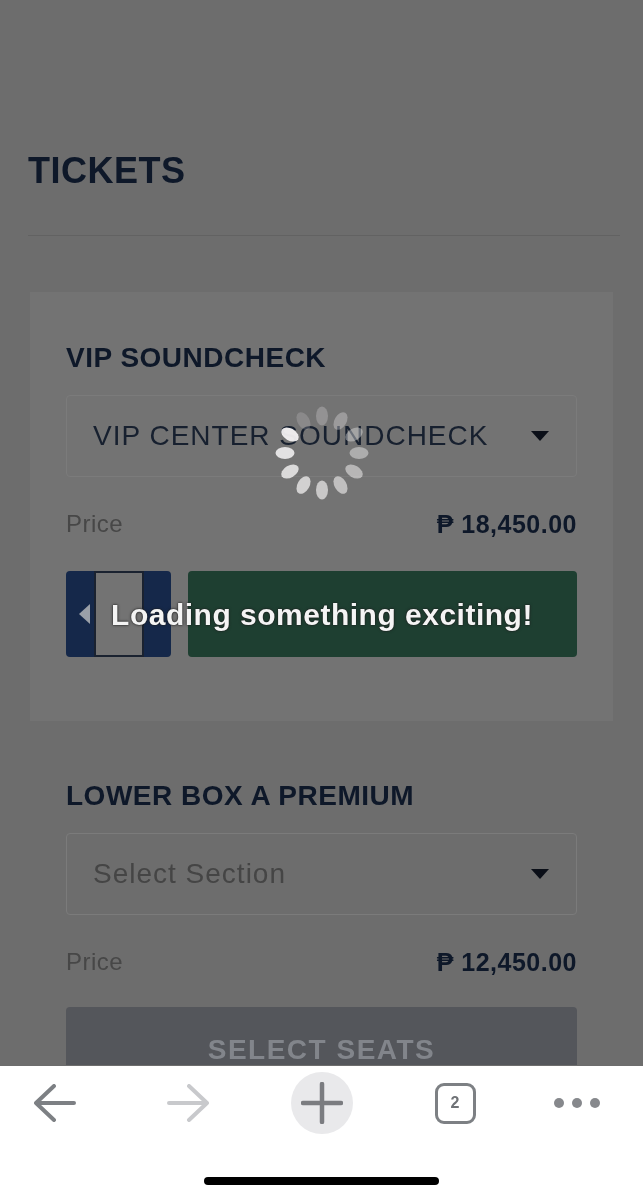 The height and width of the screenshot is (1200, 643). What do you see at coordinates (188, 1103) in the screenshot?
I see `arrow-right-icon` at bounding box center [188, 1103].